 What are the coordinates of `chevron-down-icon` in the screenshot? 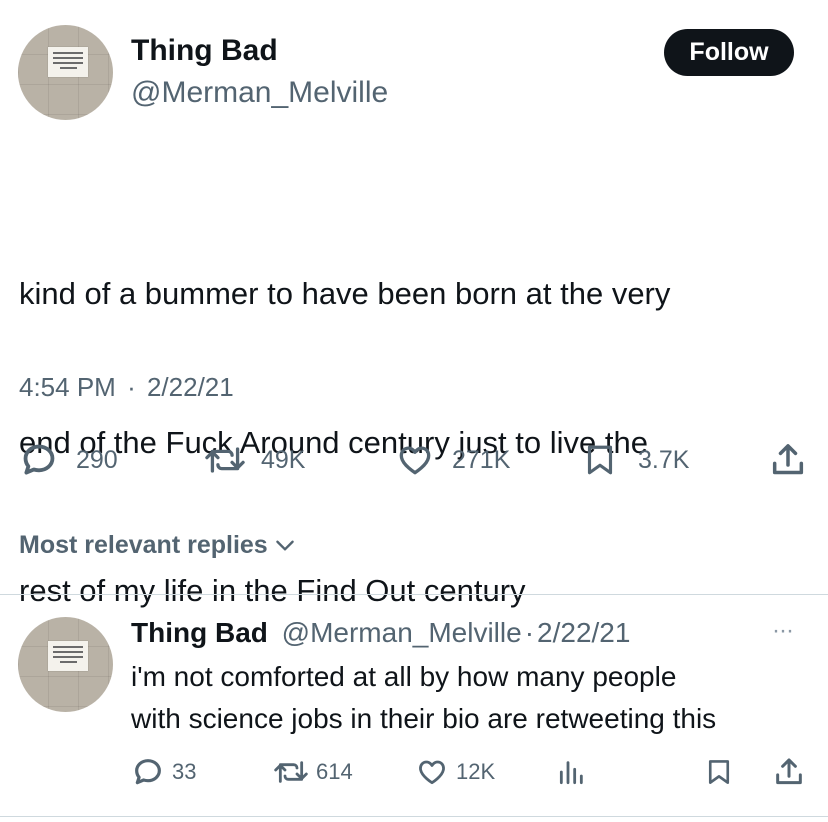 It's located at (284, 545).